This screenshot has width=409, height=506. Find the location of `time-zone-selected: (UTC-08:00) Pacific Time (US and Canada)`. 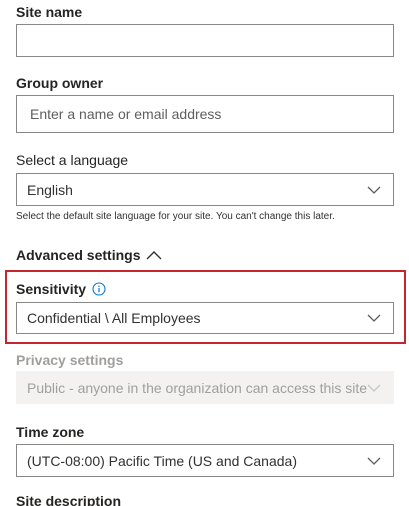

time-zone-selected: (UTC-08:00) Pacific Time (US and Canada) is located at coordinates (162, 460).